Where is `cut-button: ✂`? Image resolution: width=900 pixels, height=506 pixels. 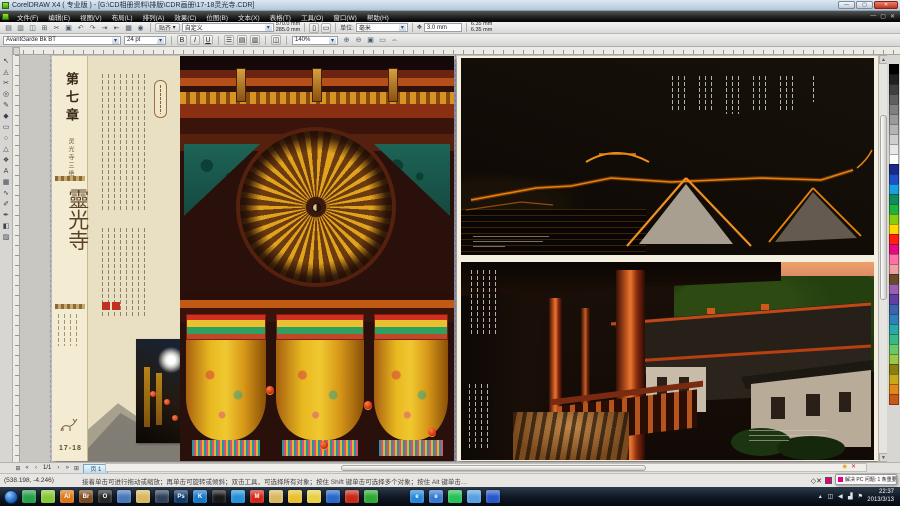
cut-button: ✂ is located at coordinates (56, 28).